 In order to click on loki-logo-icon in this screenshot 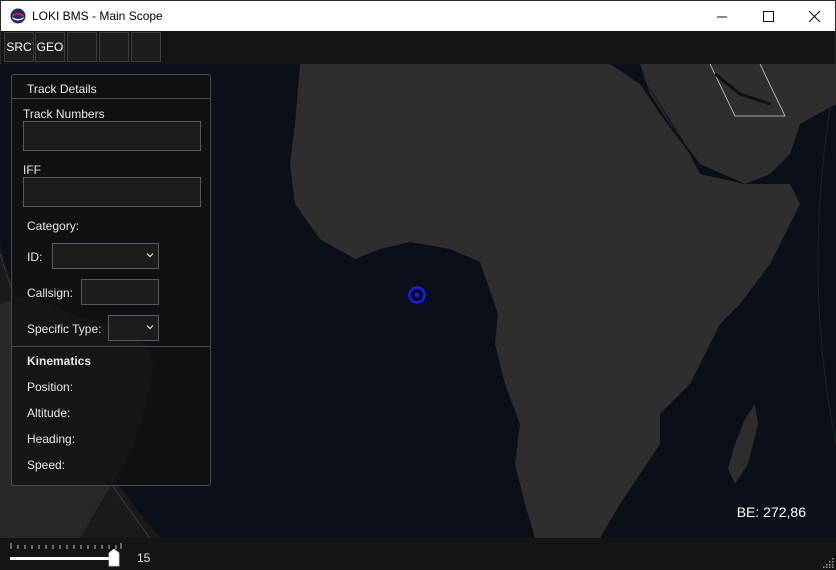, I will do `click(18, 16)`.